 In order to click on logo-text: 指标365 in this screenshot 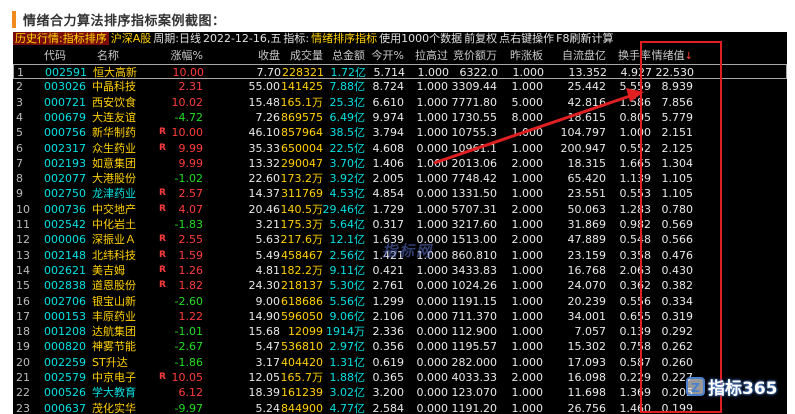, I will do `click(743, 388)`.